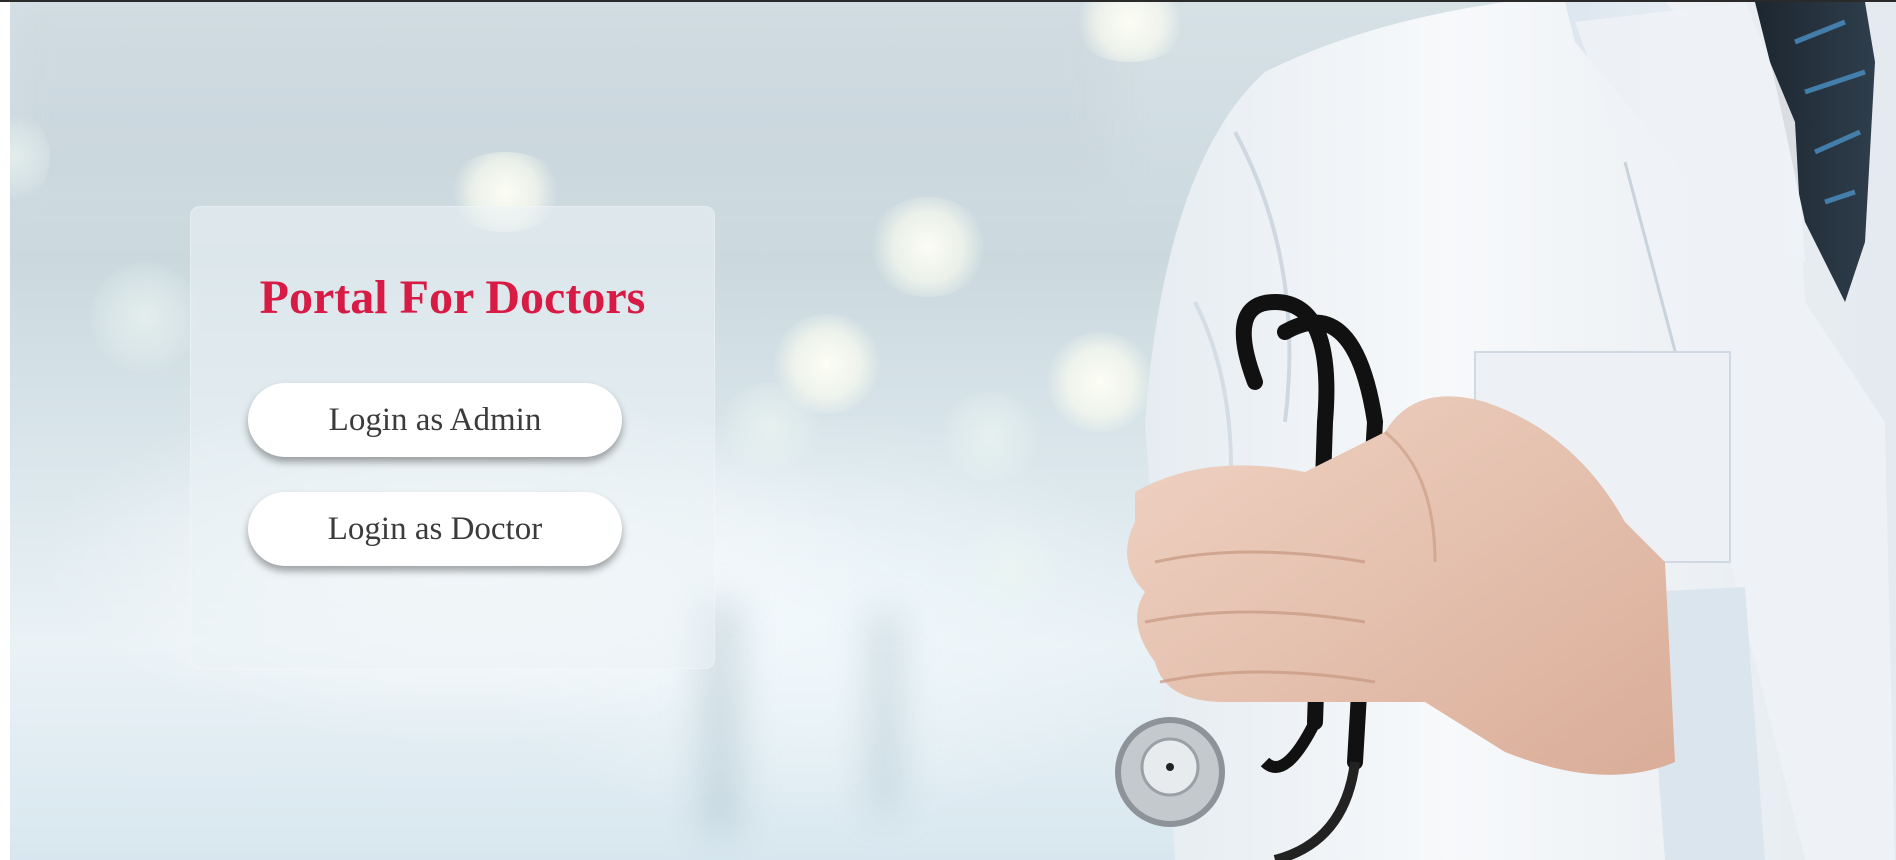 Image resolution: width=1896 pixels, height=860 pixels. Describe the element at coordinates (435, 529) in the screenshot. I see `login-as-doctor-button: Login as Doctor` at that location.